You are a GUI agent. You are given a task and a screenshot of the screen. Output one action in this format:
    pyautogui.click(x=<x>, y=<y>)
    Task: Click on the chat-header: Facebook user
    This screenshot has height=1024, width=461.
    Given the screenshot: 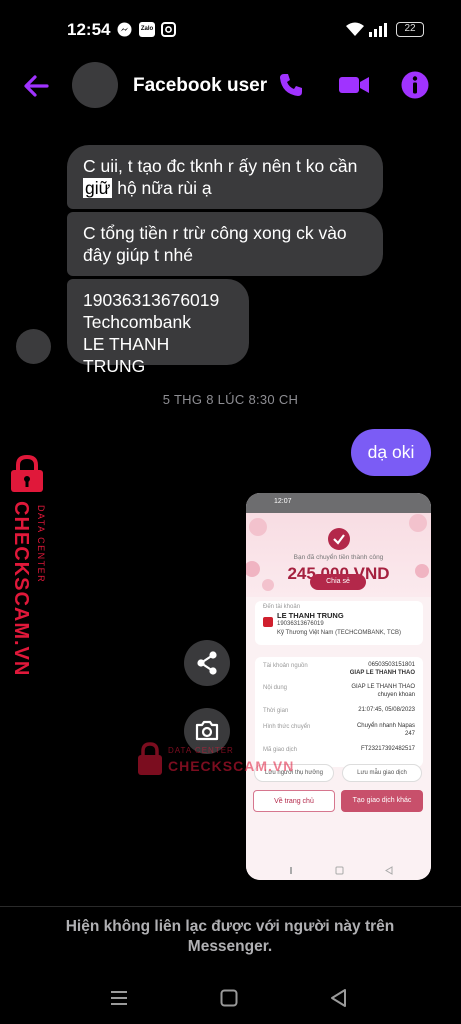 What is the action you would take?
    pyautogui.click(x=230, y=86)
    